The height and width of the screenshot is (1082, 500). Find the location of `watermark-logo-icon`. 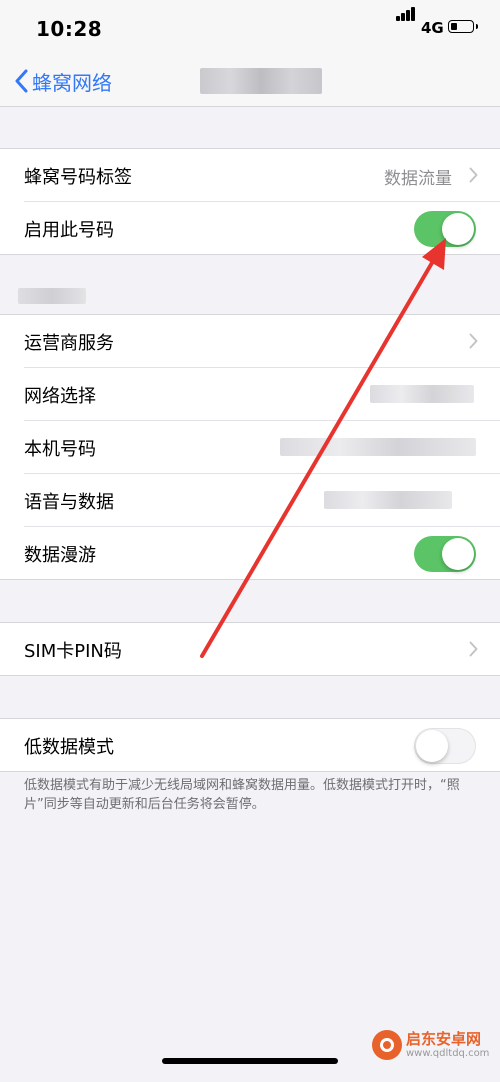

watermark-logo-icon is located at coordinates (387, 1045).